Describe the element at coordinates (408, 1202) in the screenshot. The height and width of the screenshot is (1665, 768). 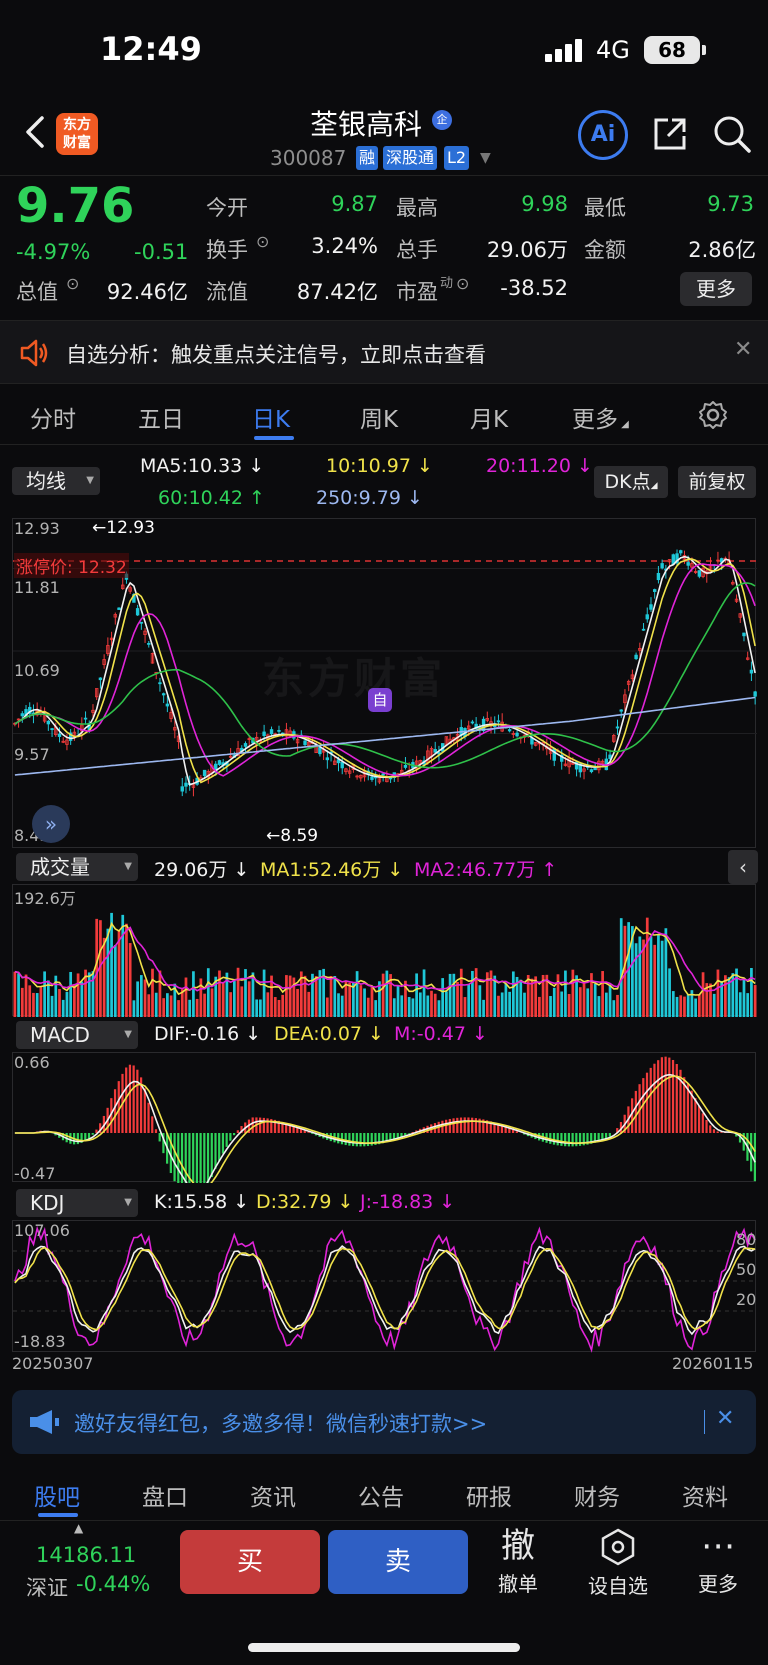
I see `kdj-j-label: J:-18.83 ↓` at that location.